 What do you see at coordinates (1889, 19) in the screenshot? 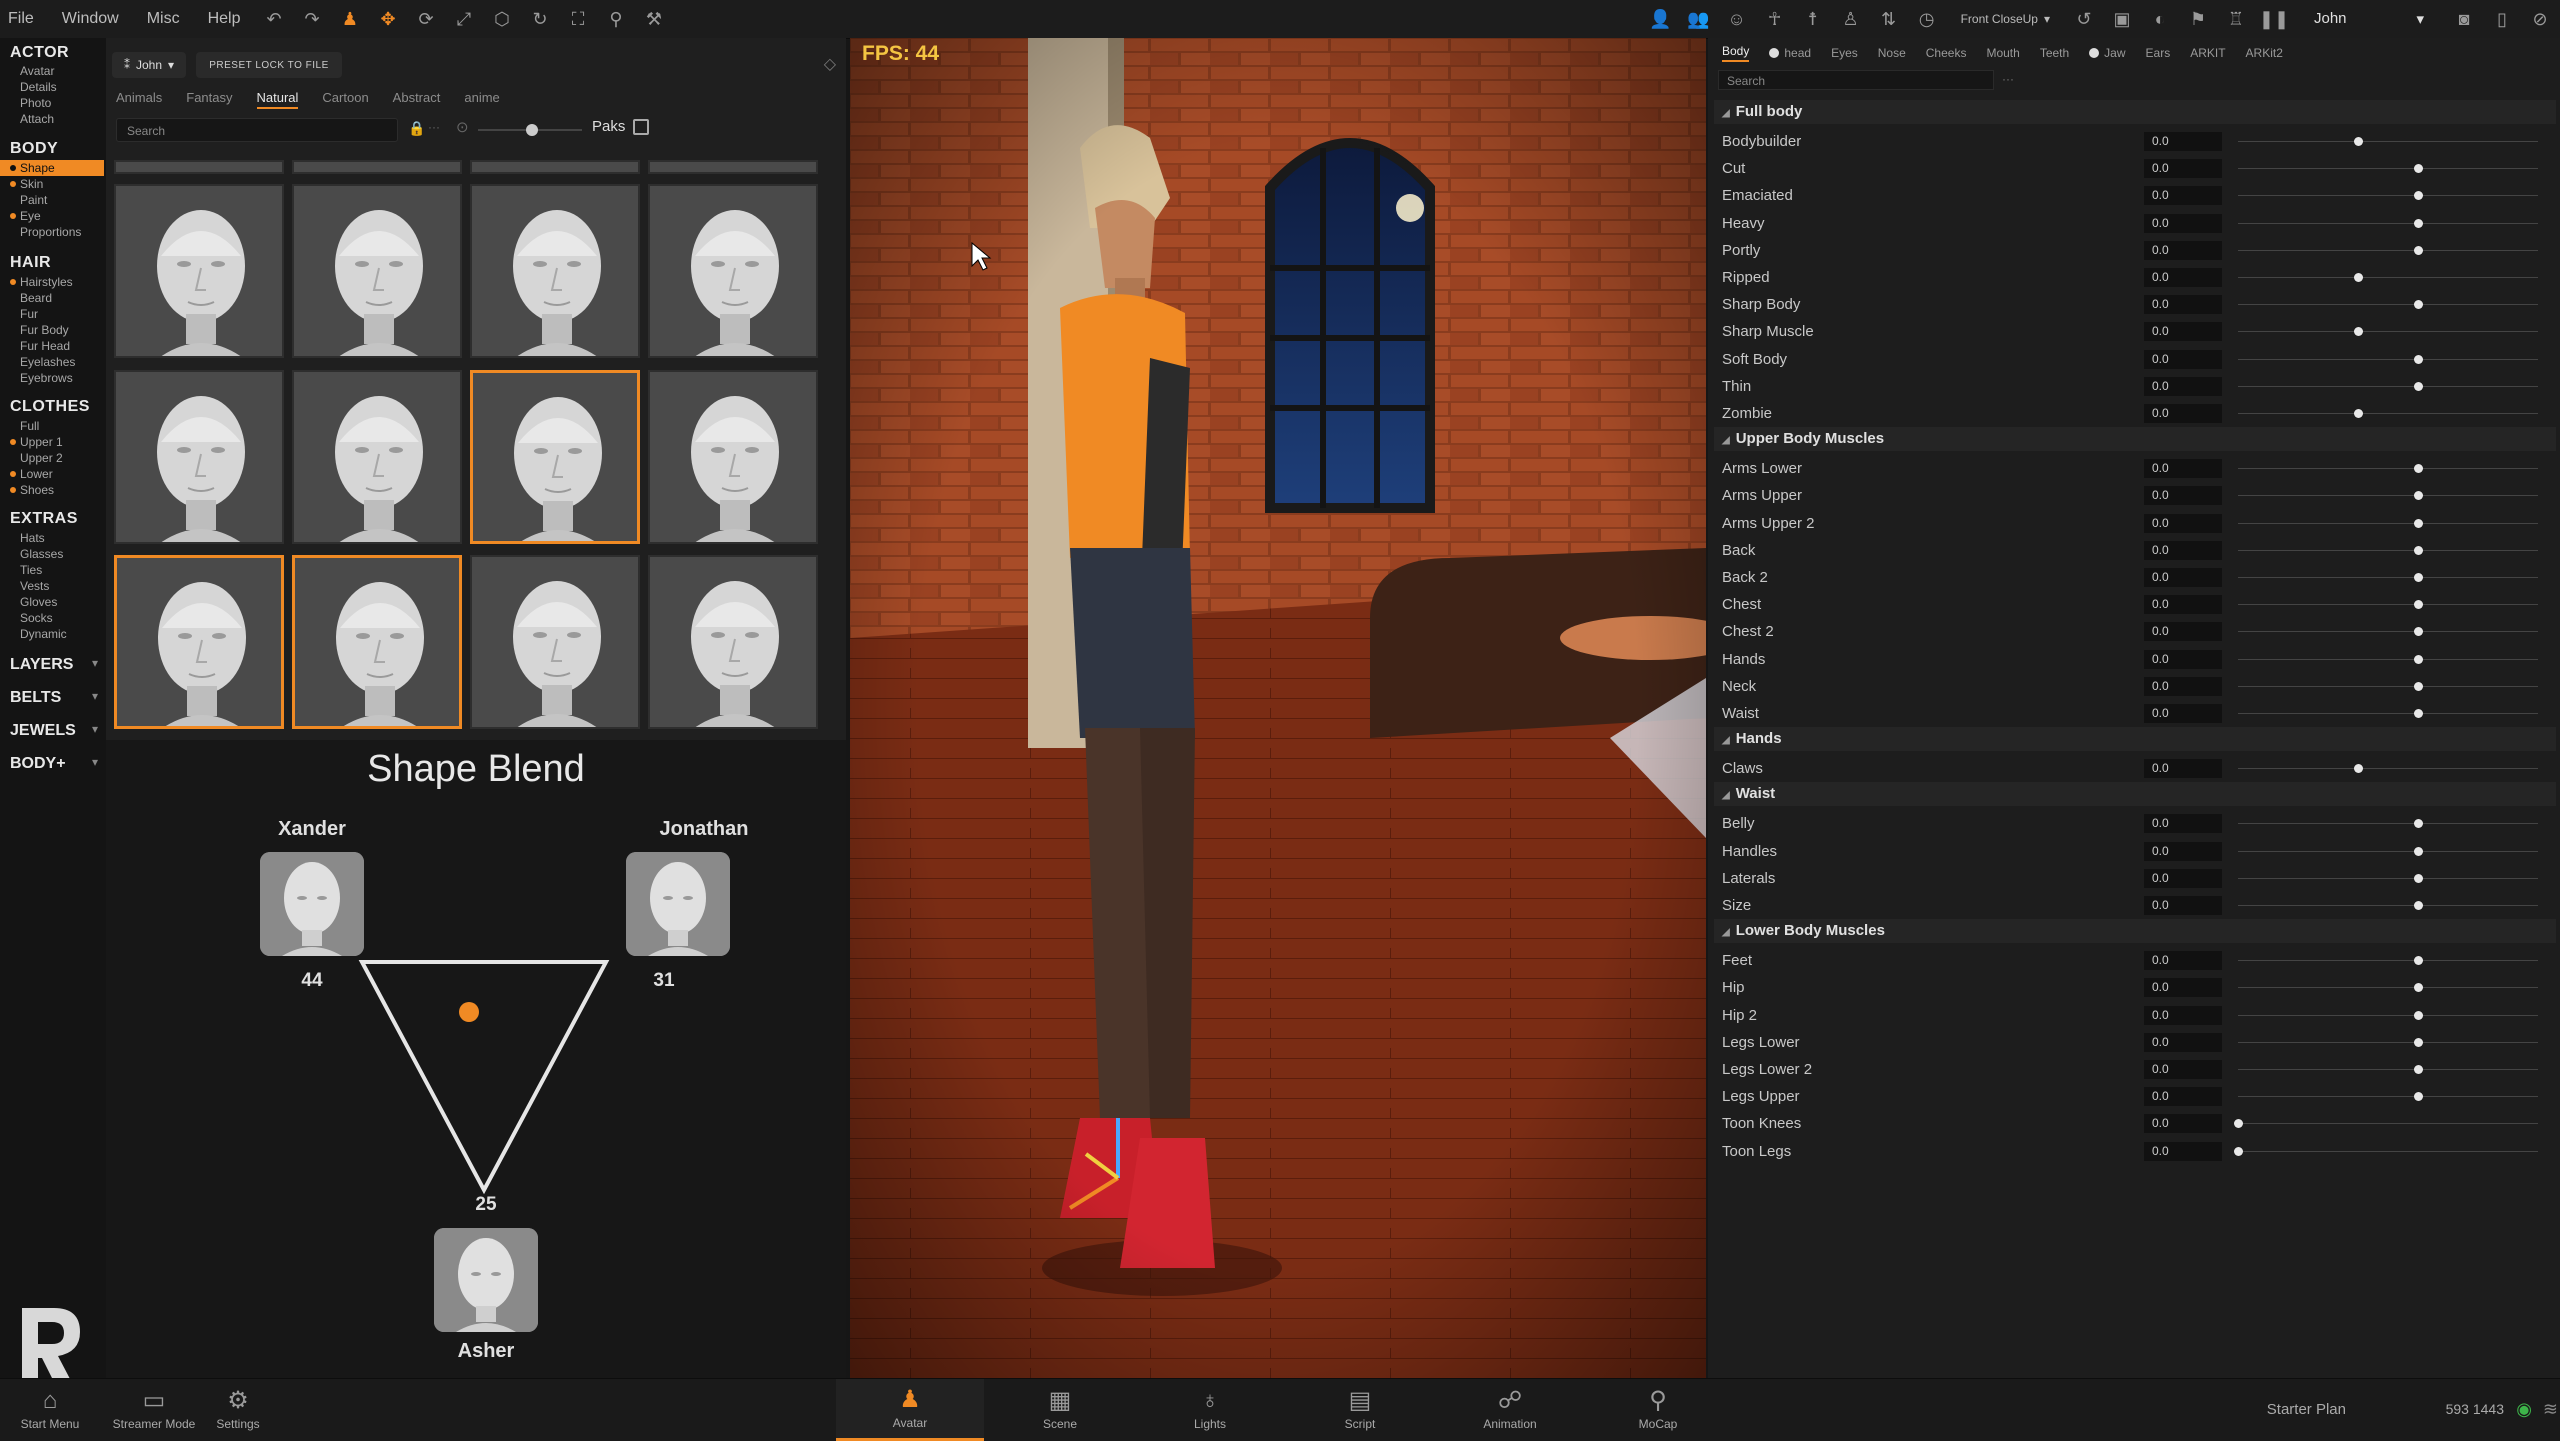
I see `arrows-updown-icon: ⇅` at bounding box center [1889, 19].